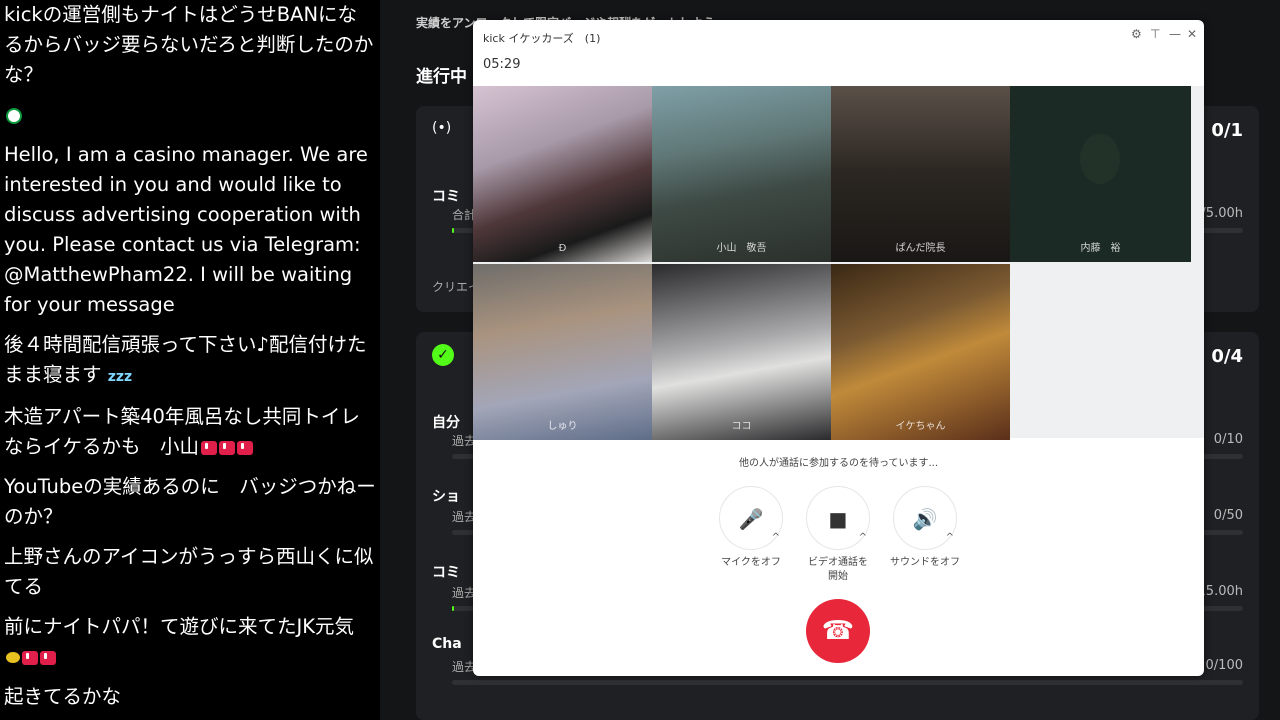  Describe the element at coordinates (562, 248) in the screenshot. I see `participant-name: Đ` at that location.